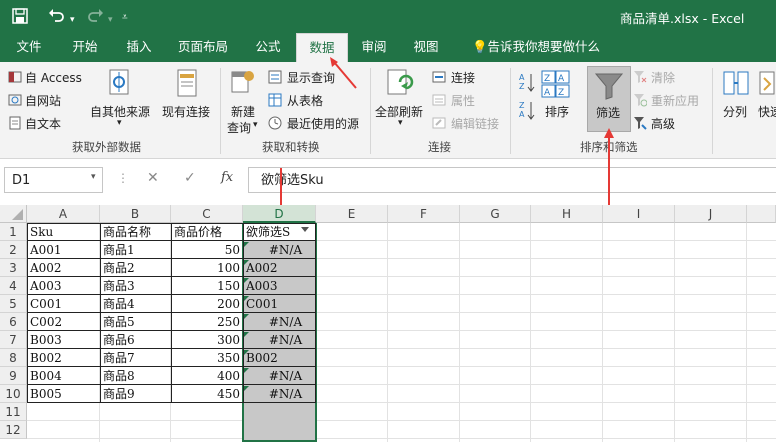 The width and height of the screenshot is (776, 442). What do you see at coordinates (63, 304) in the screenshot?
I see `cell-a5: C001` at bounding box center [63, 304].